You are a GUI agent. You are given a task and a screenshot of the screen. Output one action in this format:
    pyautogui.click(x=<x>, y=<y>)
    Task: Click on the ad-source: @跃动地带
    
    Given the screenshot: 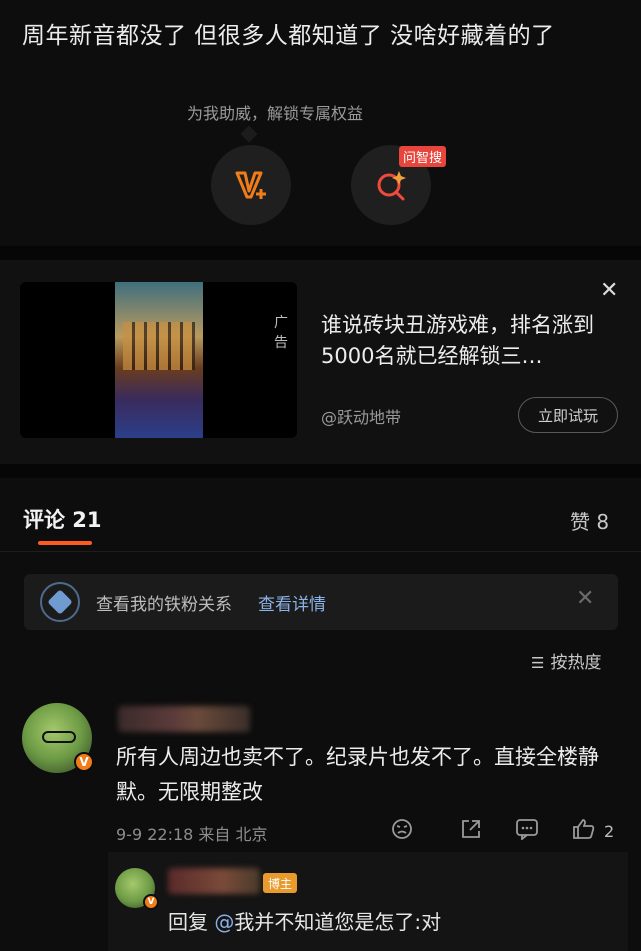 What is the action you would take?
    pyautogui.click(x=361, y=416)
    